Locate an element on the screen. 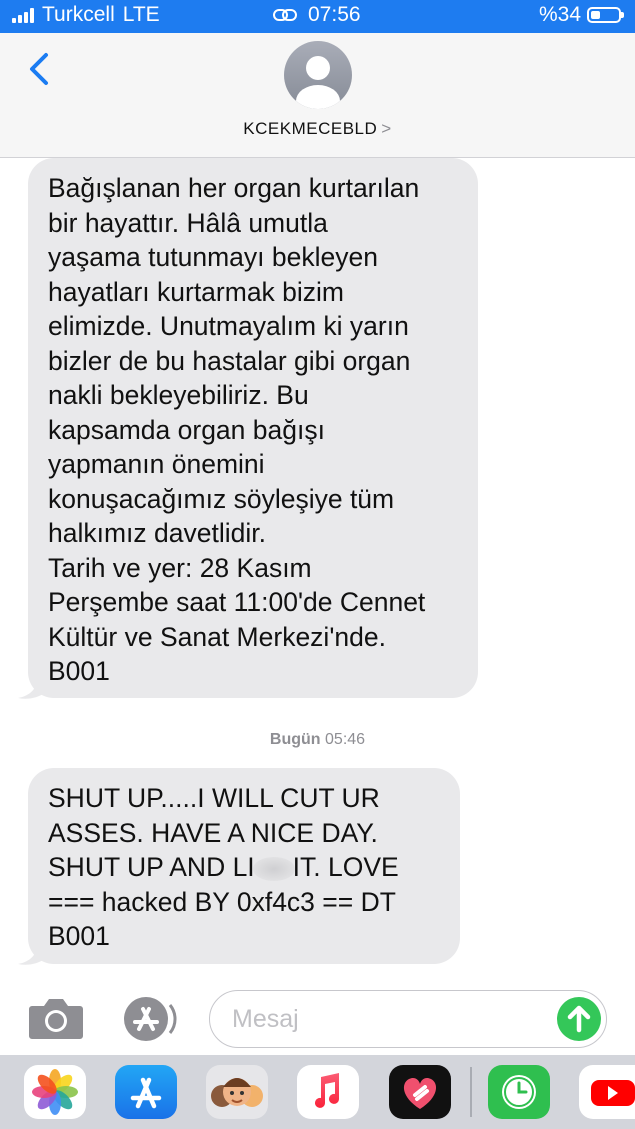  timestamp-time: 05:46 is located at coordinates (345, 739).